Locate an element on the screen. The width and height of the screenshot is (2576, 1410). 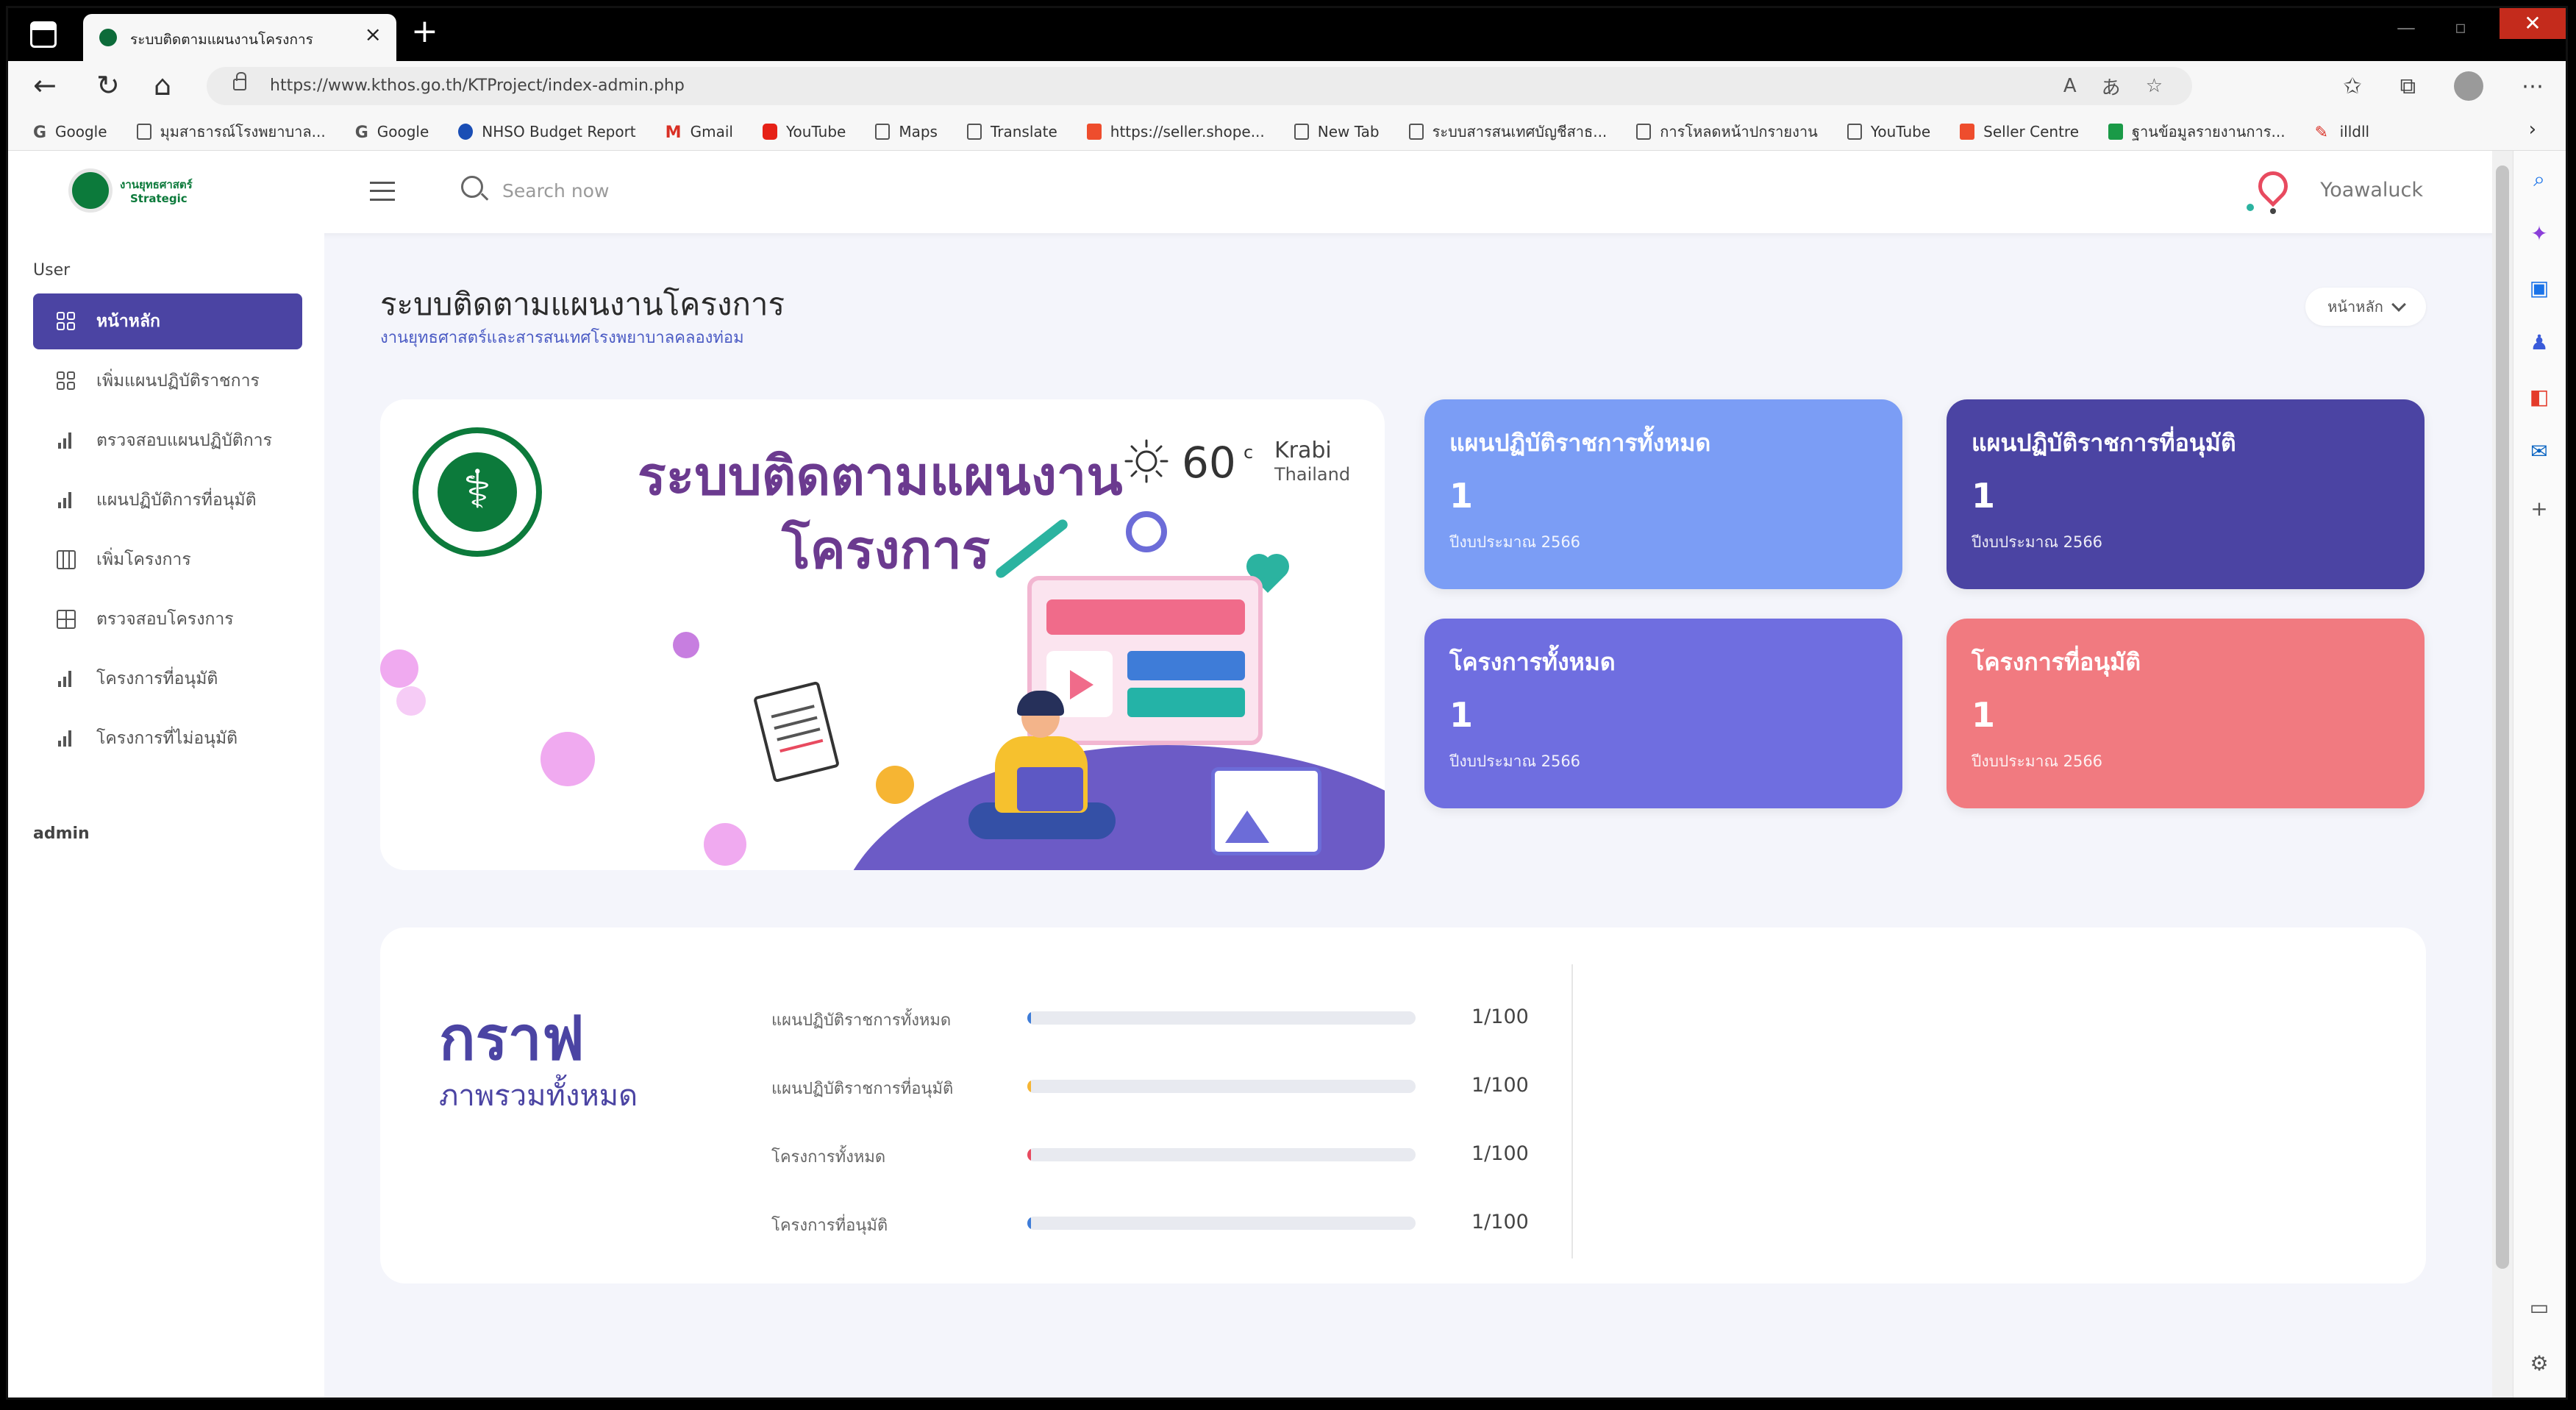
wrench-illustration is located at coordinates (1031, 548).